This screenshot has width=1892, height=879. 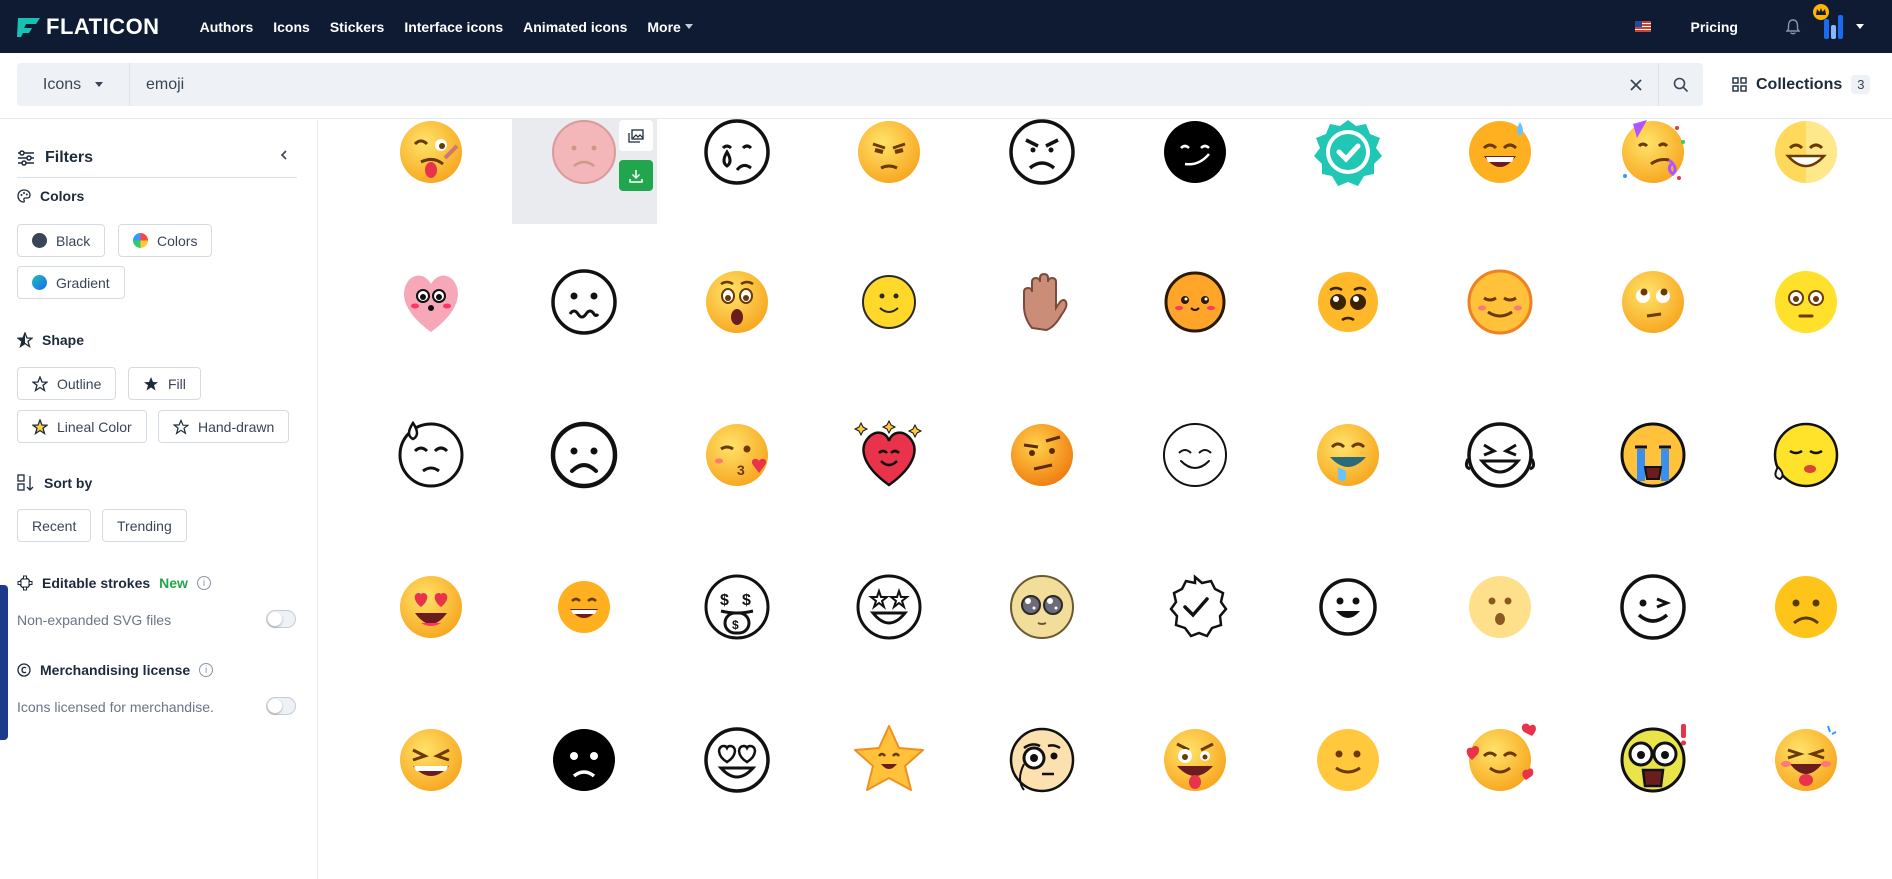 I want to click on filter-hand-drawn-label: Hand-drawn, so click(x=236, y=426).